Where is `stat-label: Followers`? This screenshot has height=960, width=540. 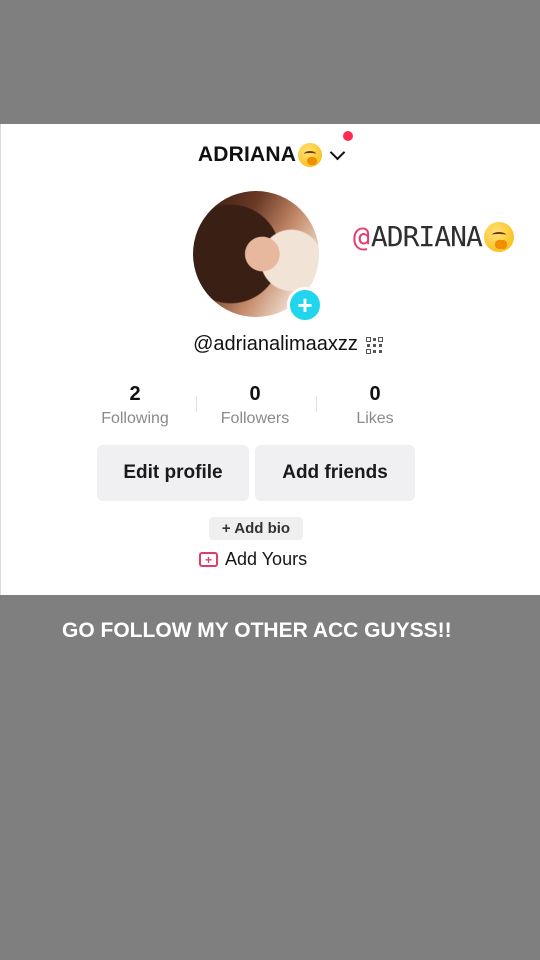 stat-label: Followers is located at coordinates (255, 418).